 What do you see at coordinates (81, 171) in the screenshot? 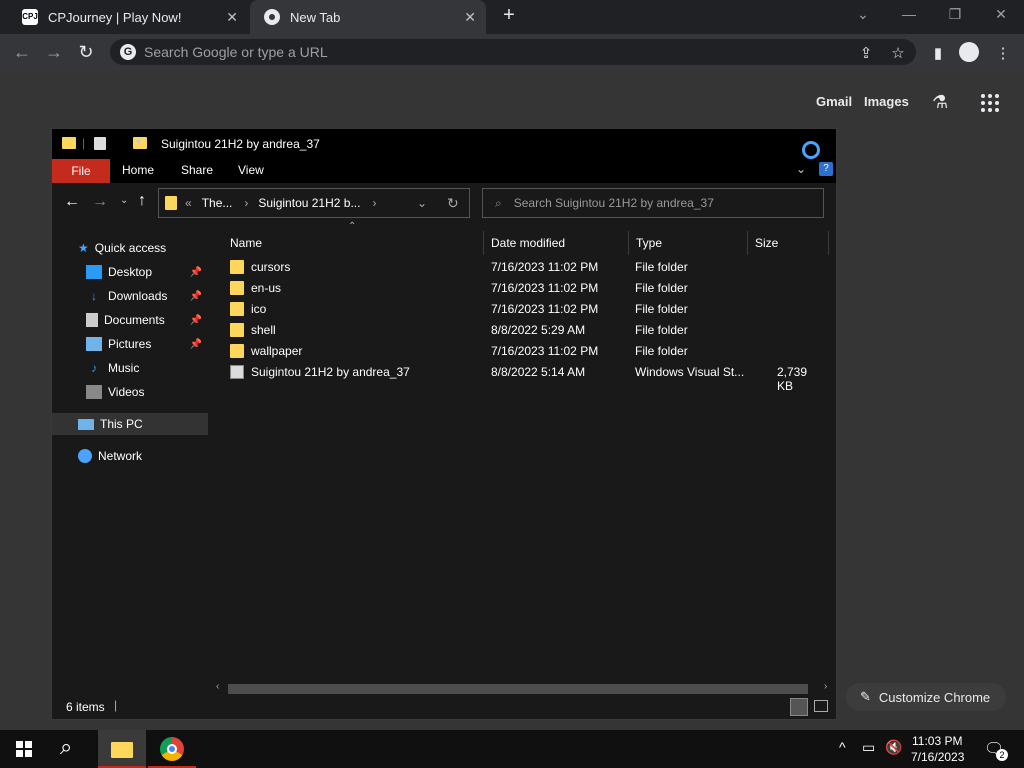
I see `ribbon-tab-file: File` at bounding box center [81, 171].